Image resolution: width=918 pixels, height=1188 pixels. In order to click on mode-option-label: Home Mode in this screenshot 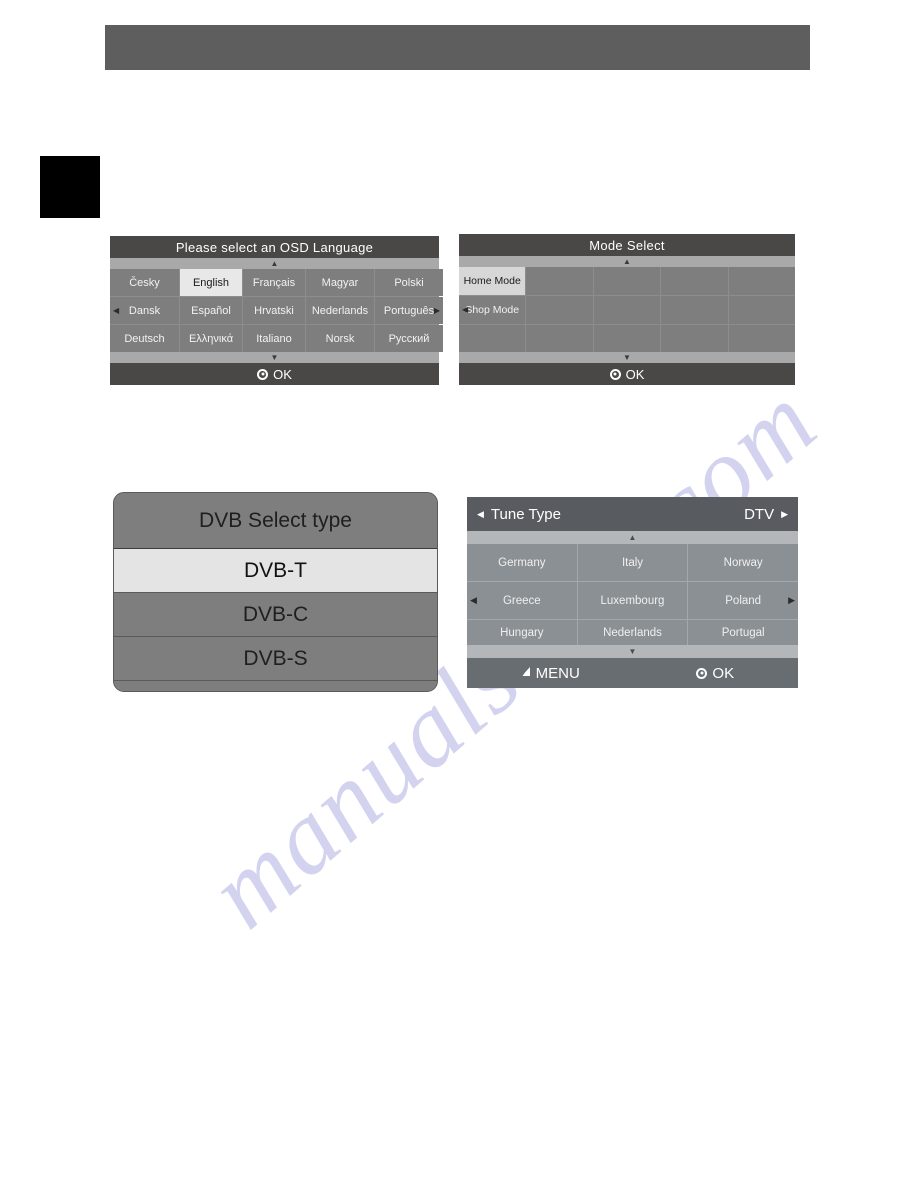, I will do `click(492, 281)`.